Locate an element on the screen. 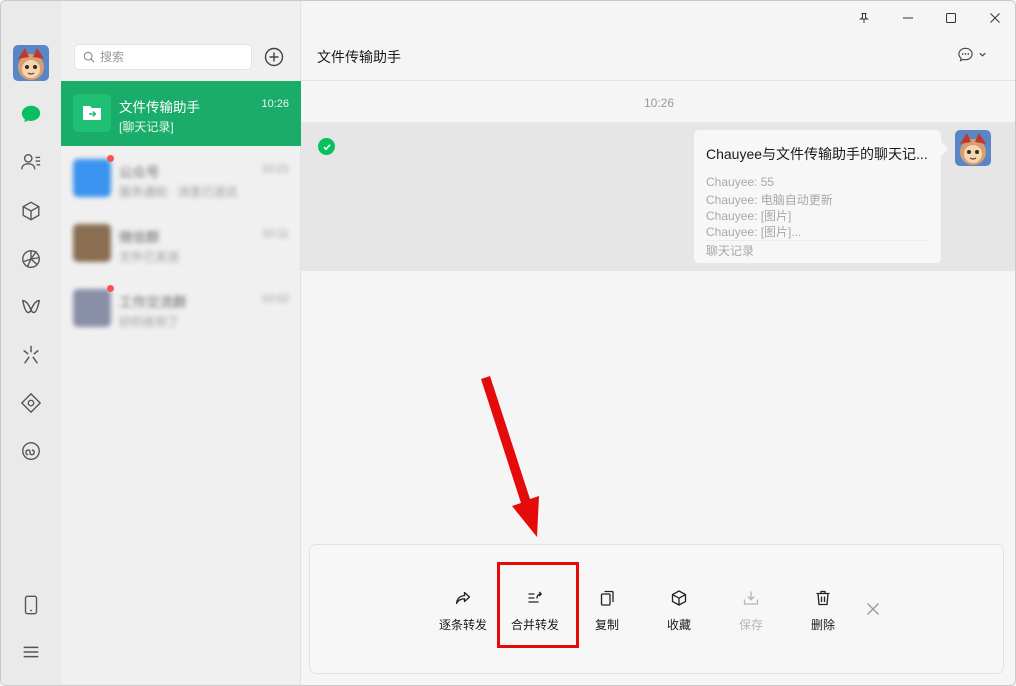  conversation-item: 工作交流群 10:02 好的收到了 is located at coordinates (181, 308).